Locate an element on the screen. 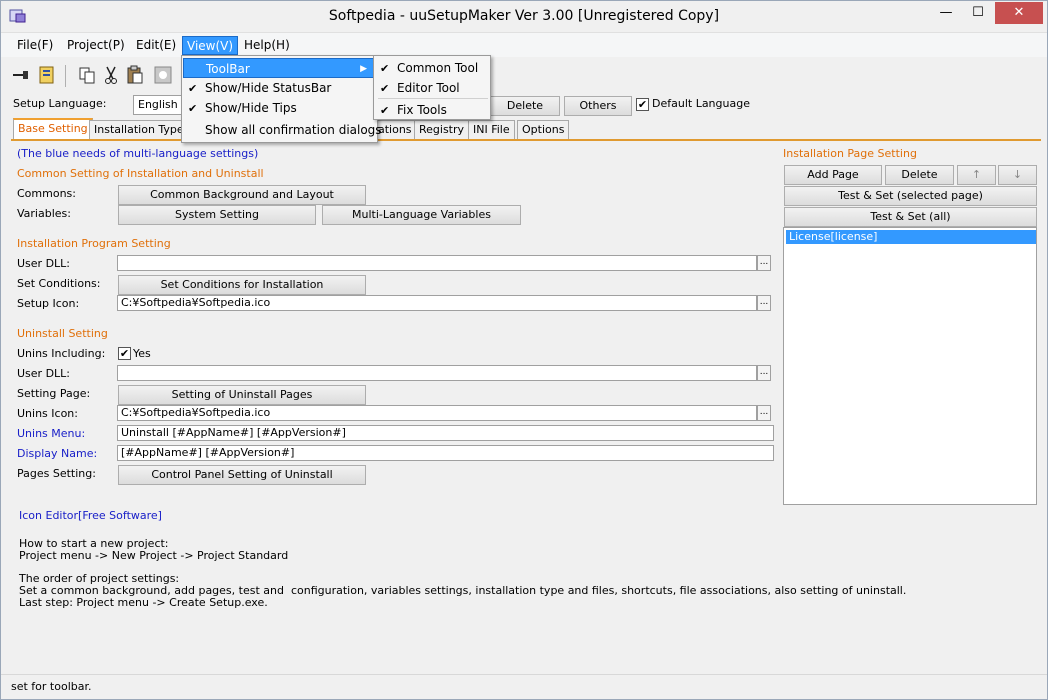  menu-edit: Edit(E) is located at coordinates (156, 45).